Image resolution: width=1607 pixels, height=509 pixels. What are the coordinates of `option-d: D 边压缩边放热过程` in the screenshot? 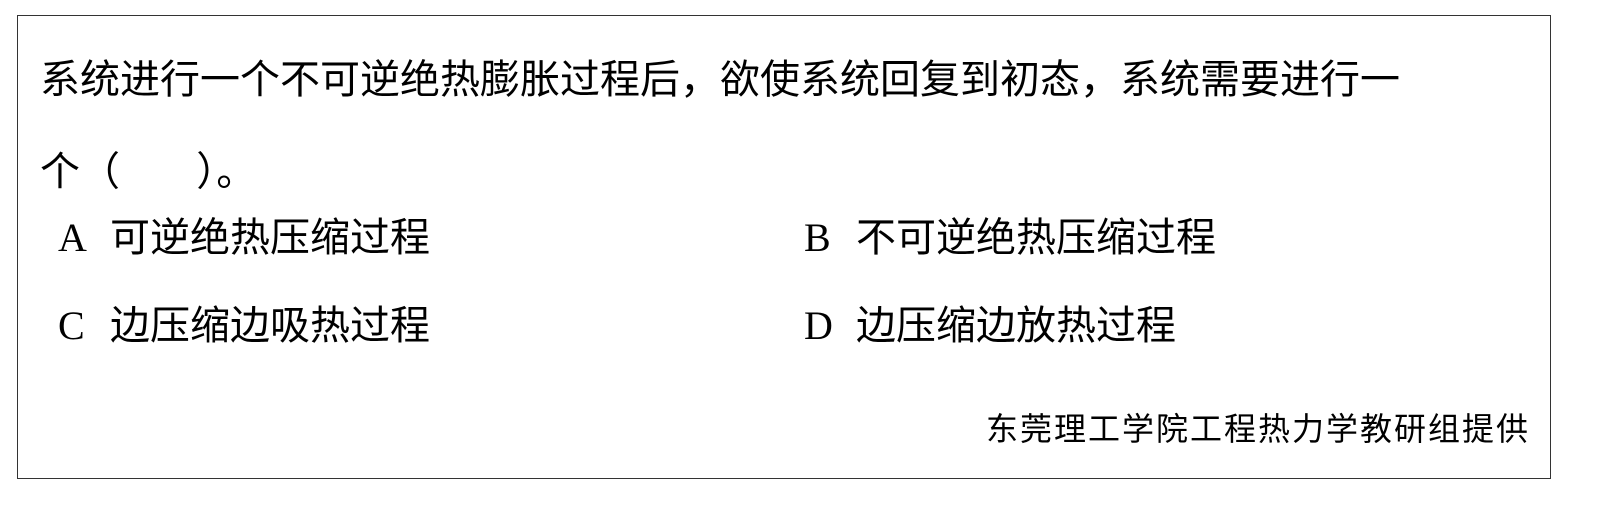 It's located at (990, 326).